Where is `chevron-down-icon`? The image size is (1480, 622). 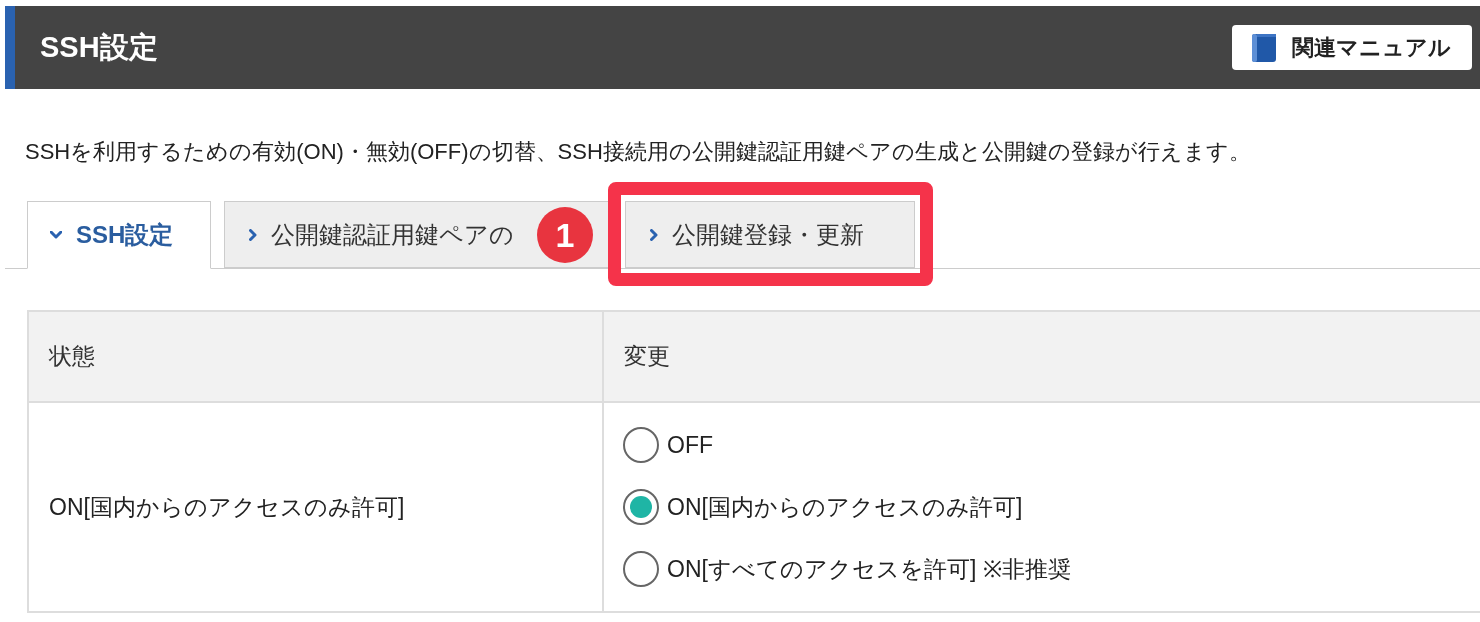 chevron-down-icon is located at coordinates (56, 235).